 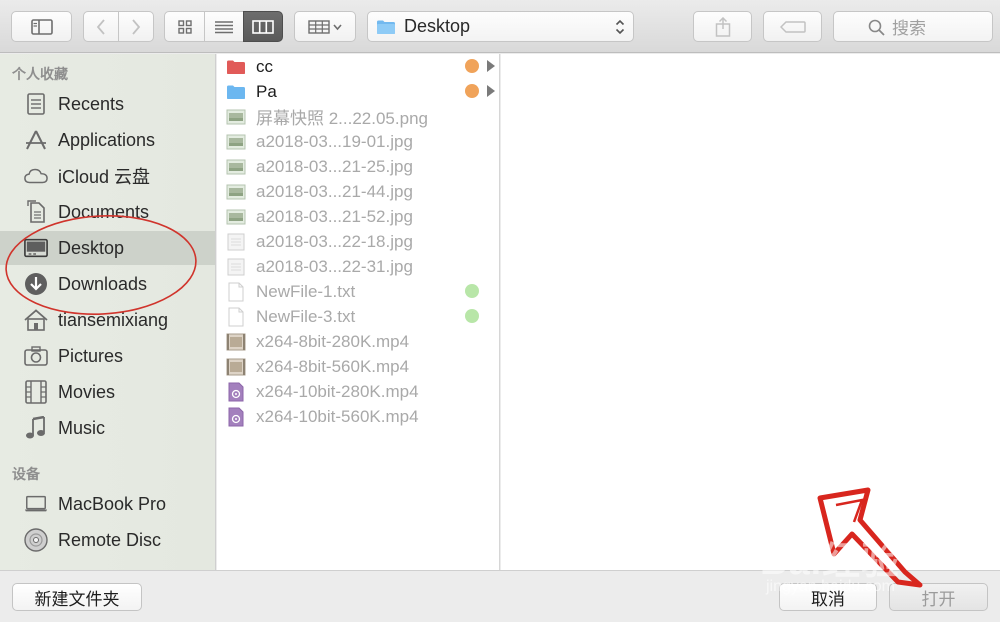 I want to click on column-view-button, so click(x=263, y=26).